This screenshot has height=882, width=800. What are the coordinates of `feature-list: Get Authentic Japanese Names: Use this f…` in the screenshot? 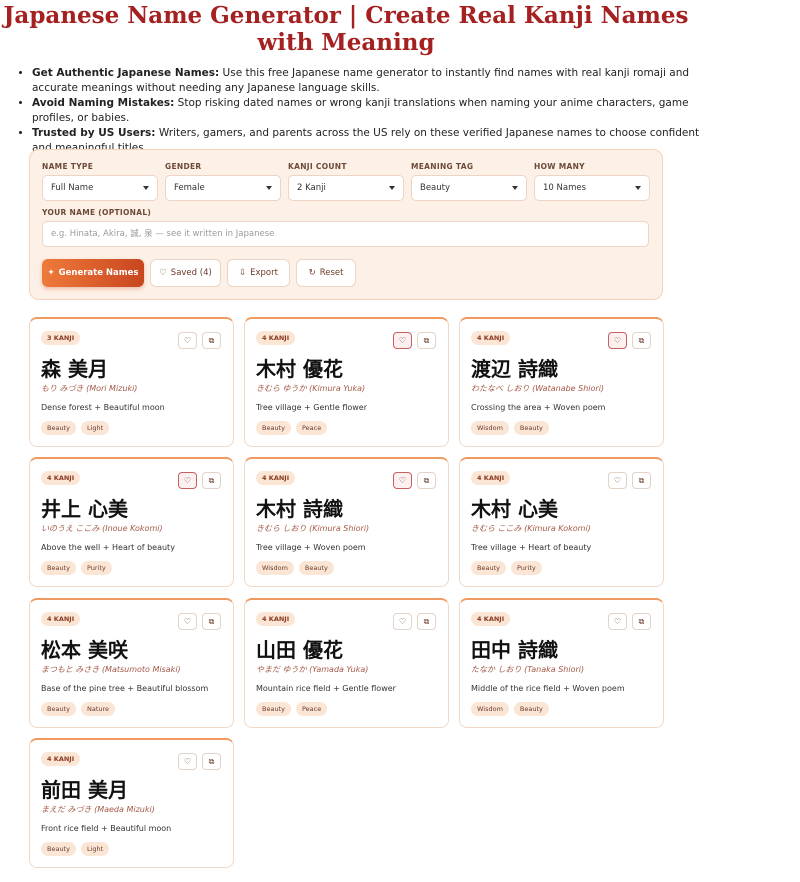 It's located at (363, 111).